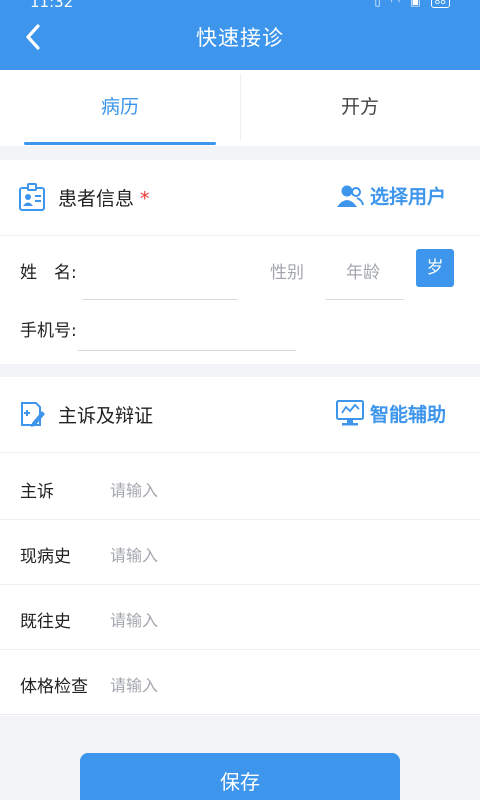  I want to click on complaint-title: 主诉及辩证, so click(106, 416).